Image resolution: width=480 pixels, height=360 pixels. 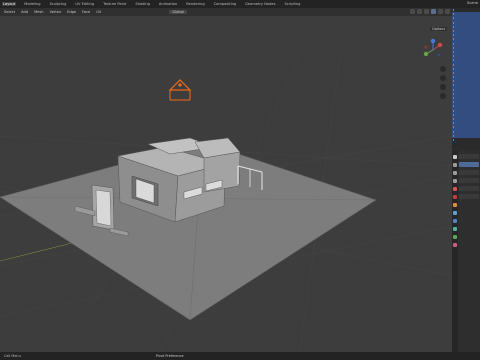 I want to click on status-bar: Call Menu Pivot Preference, so click(x=240, y=356).